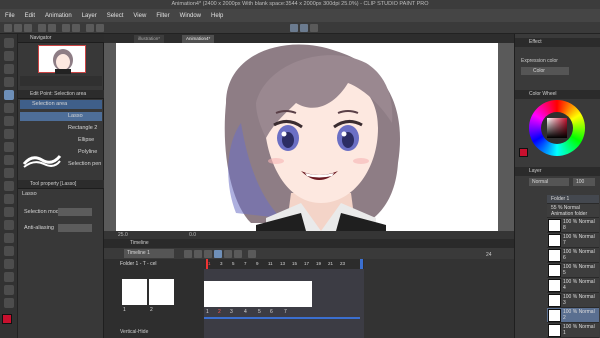 The width and height of the screenshot is (600, 338). Describe the element at coordinates (218, 254) in the screenshot. I see `play-icon` at that location.